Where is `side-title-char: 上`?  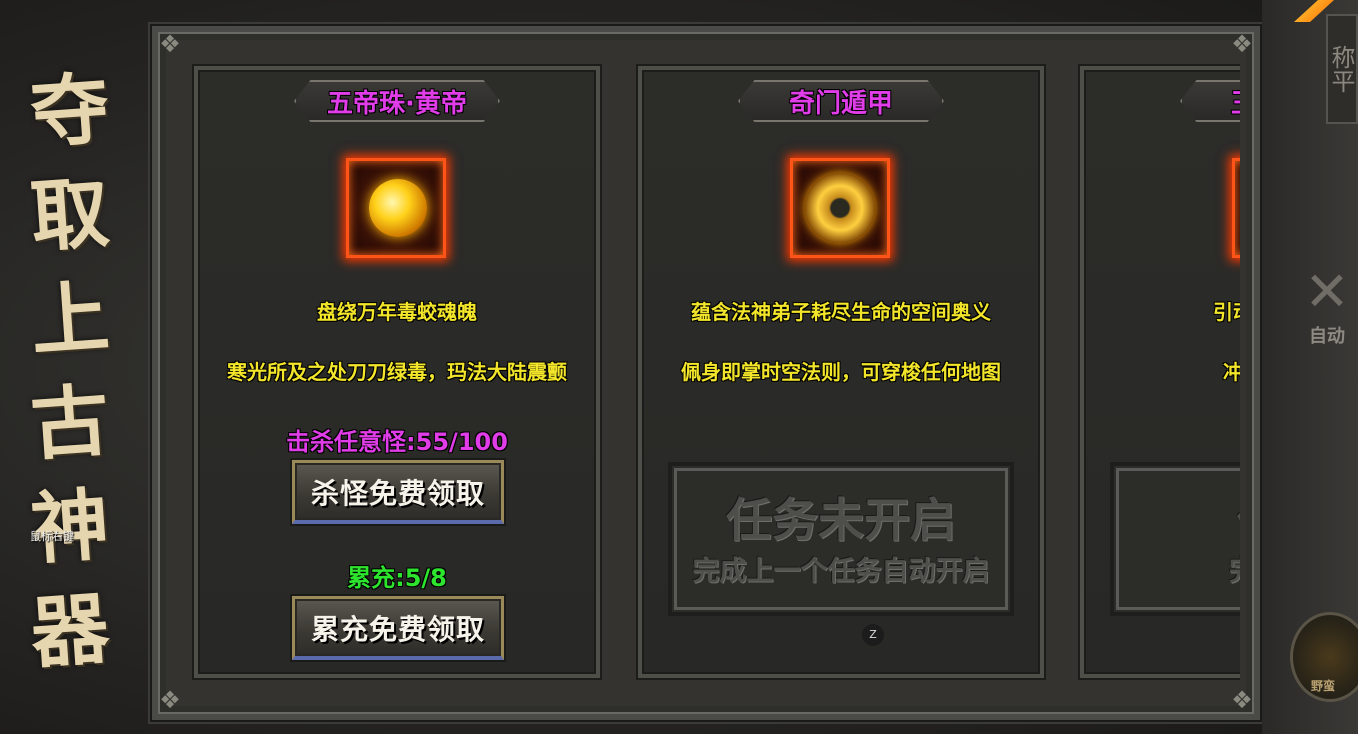 side-title-char: 上 is located at coordinates (70, 319).